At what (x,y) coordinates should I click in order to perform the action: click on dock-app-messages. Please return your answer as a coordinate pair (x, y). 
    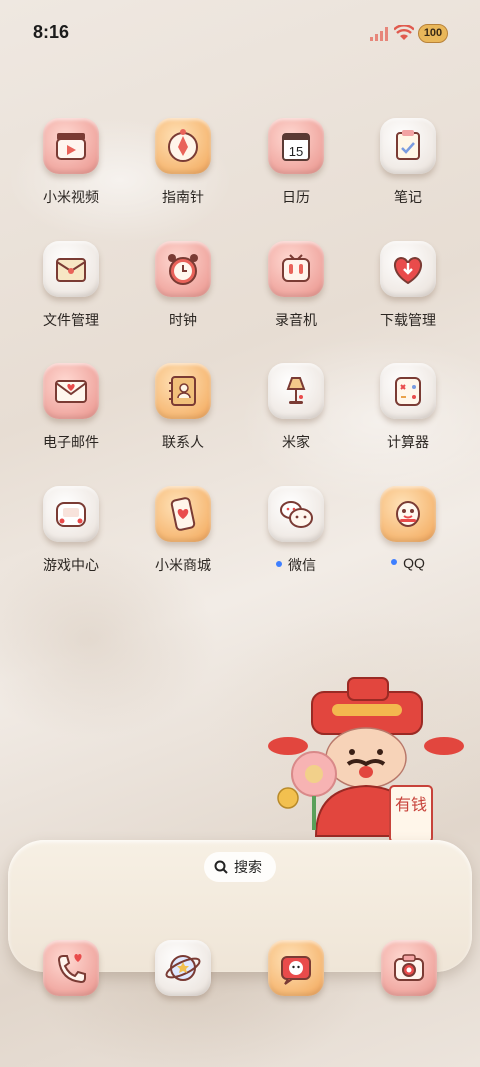
    Looking at the image, I should click on (296, 968).